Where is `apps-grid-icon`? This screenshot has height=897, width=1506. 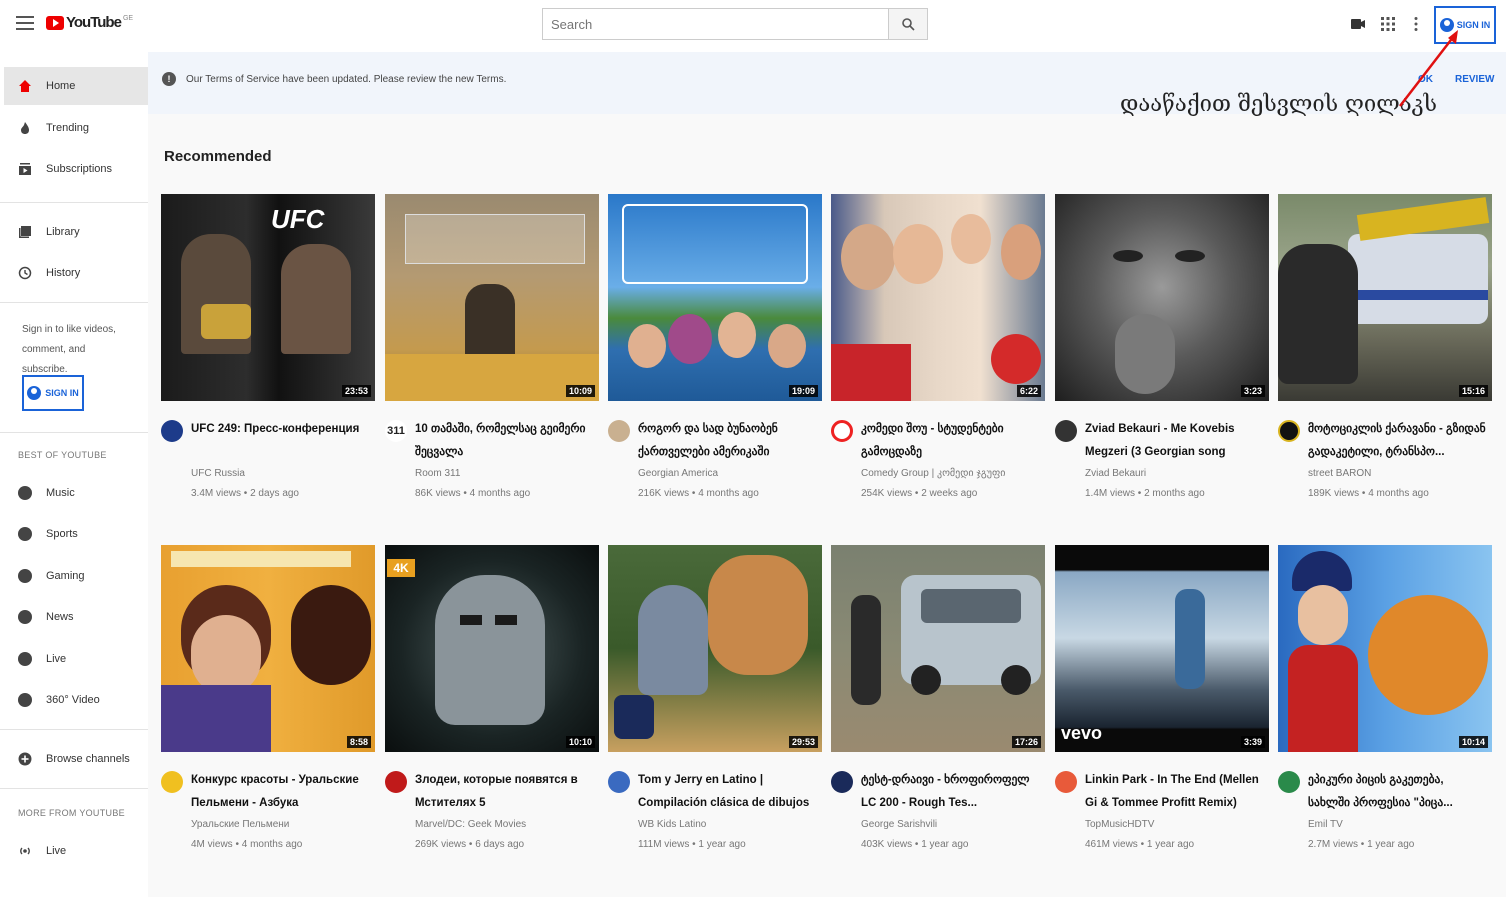 apps-grid-icon is located at coordinates (1388, 24).